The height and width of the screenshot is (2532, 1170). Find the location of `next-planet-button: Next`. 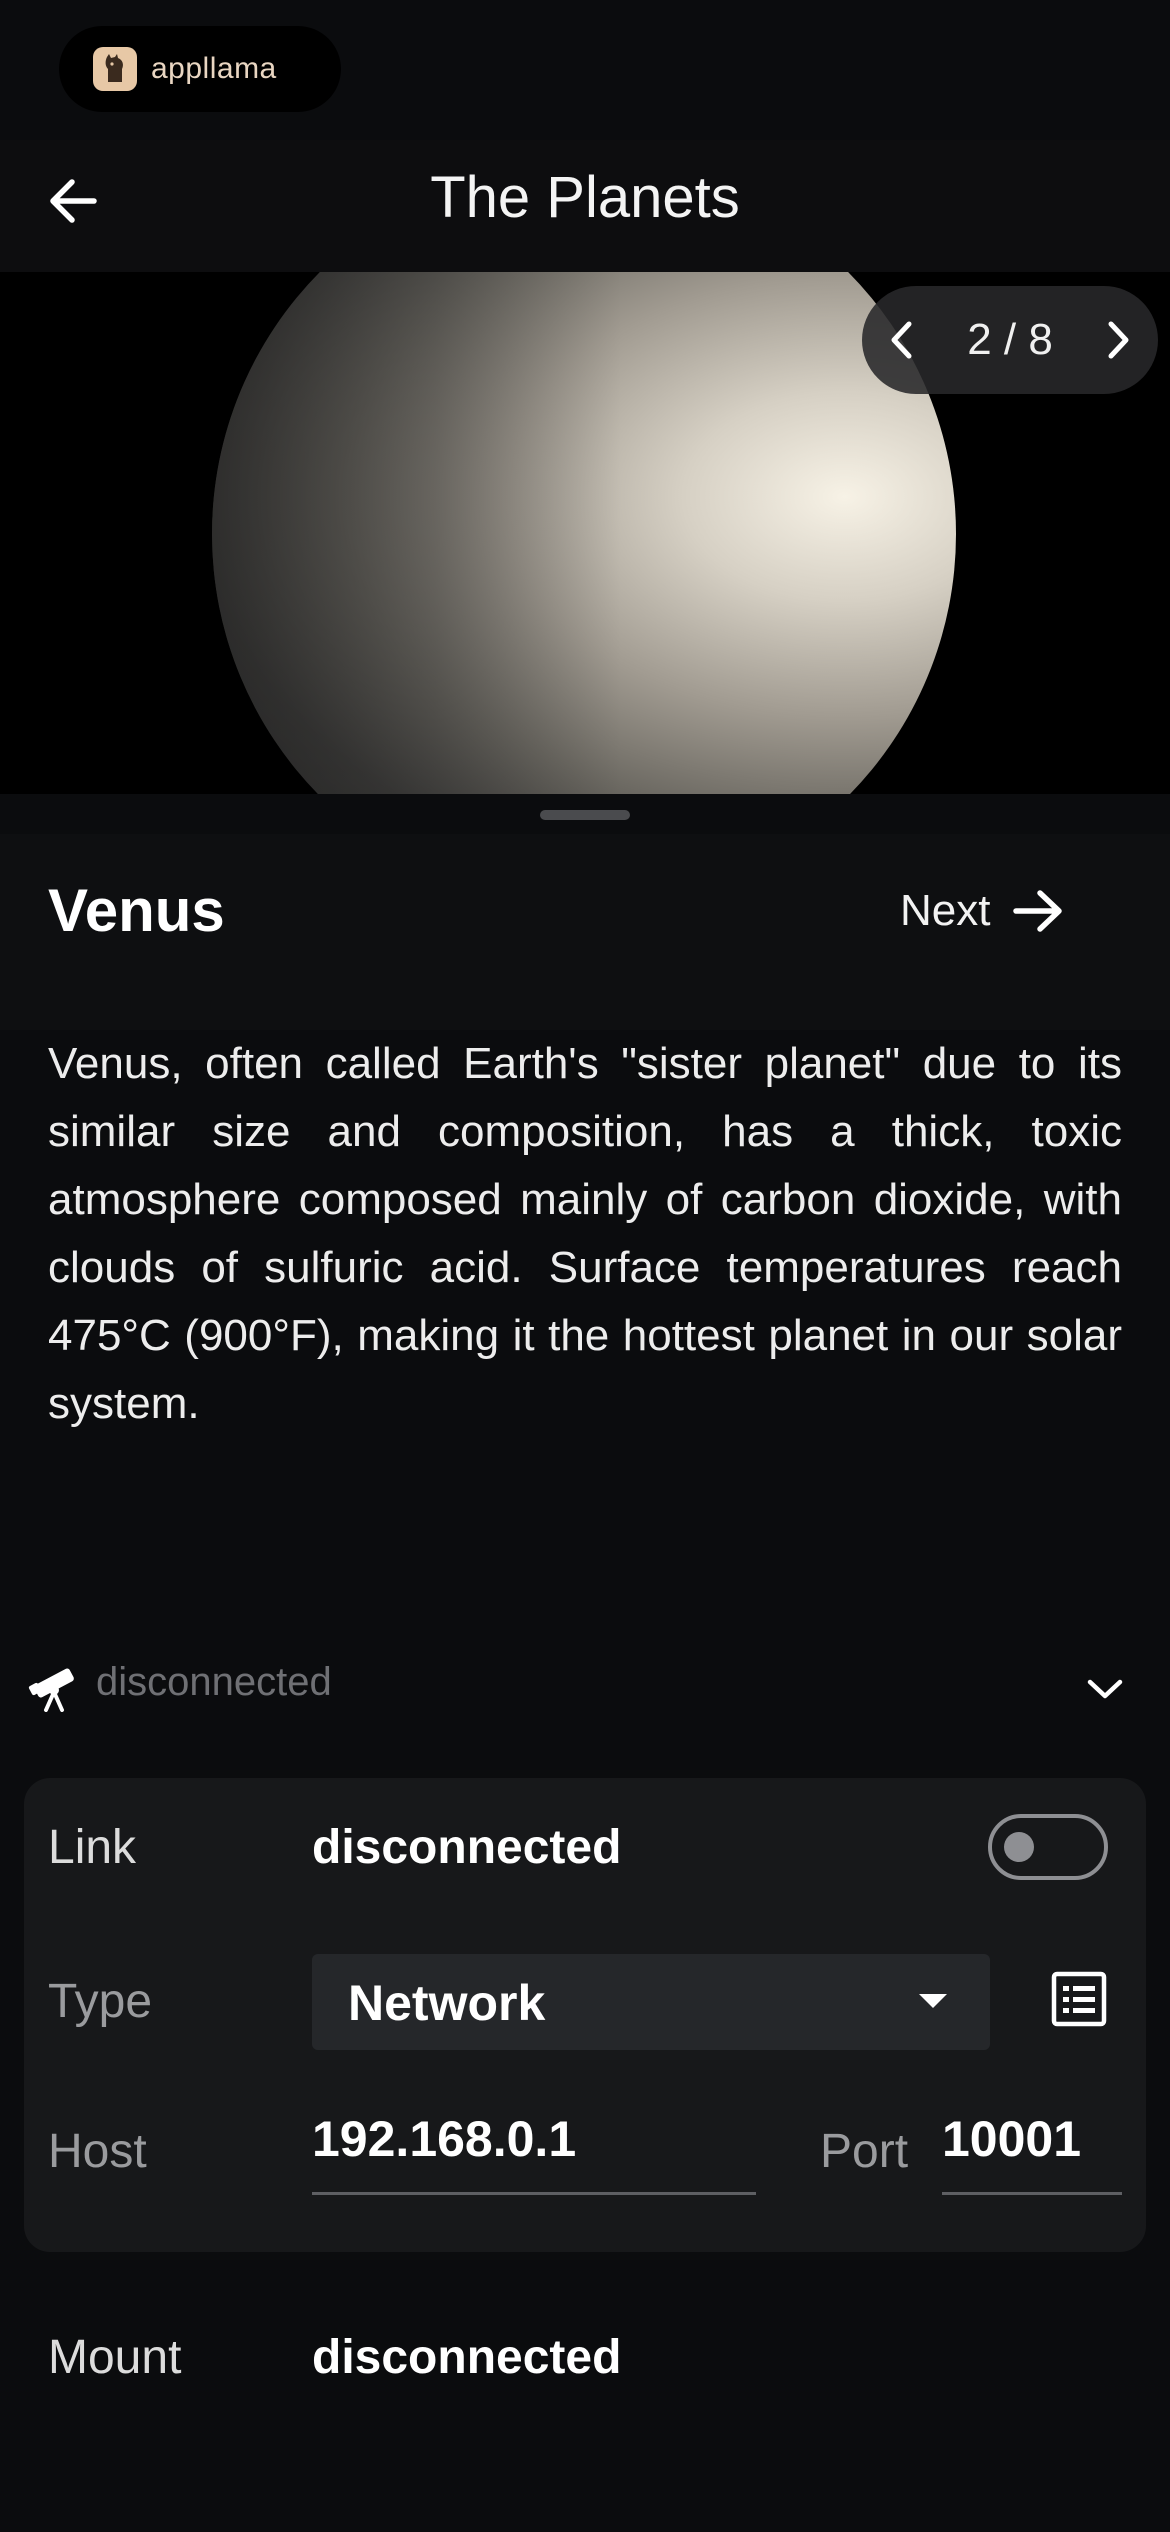

next-planet-button: Next is located at coordinates (983, 911).